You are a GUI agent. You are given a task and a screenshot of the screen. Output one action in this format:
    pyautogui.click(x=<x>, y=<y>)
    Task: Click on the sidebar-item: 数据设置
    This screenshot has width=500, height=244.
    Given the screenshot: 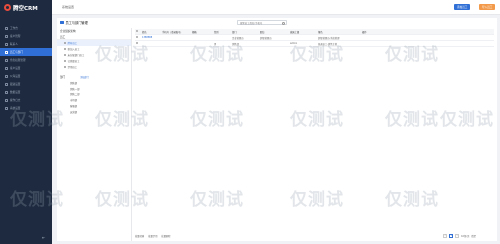 What is the action you would take?
    pyautogui.click(x=26, y=92)
    